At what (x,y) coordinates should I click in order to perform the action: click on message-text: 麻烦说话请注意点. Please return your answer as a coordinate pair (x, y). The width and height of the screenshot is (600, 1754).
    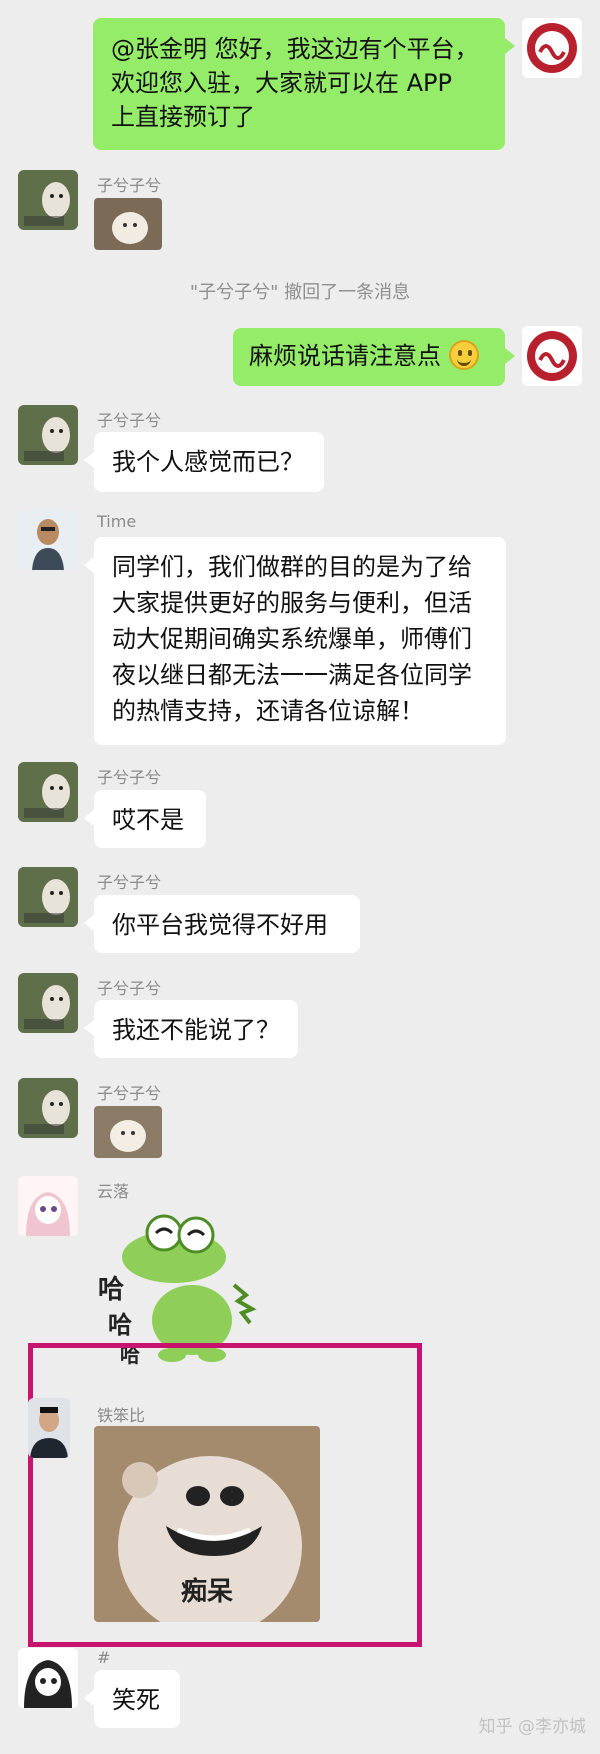
    Looking at the image, I should click on (345, 356).